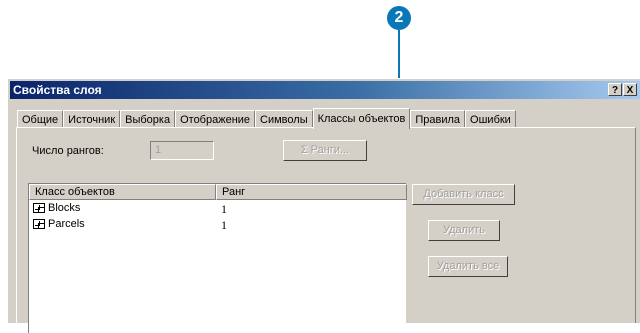 This screenshot has height=333, width=640. I want to click on close-button: X, so click(630, 89).